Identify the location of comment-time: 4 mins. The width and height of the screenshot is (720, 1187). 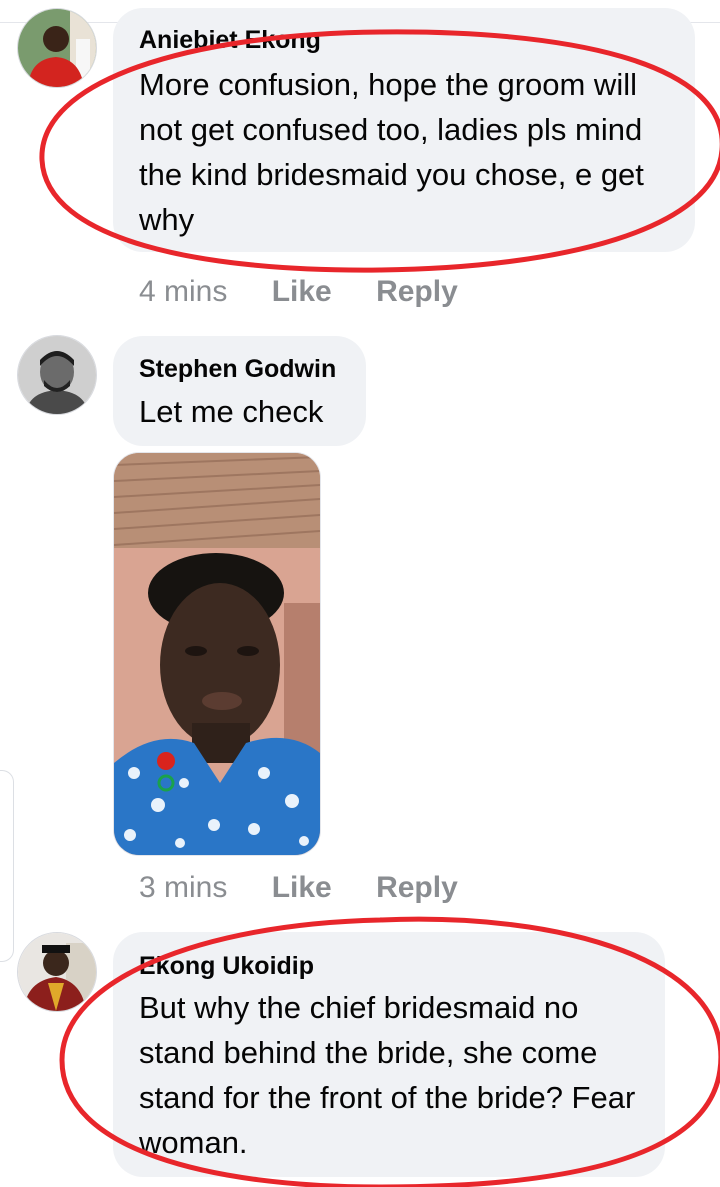
(183, 292).